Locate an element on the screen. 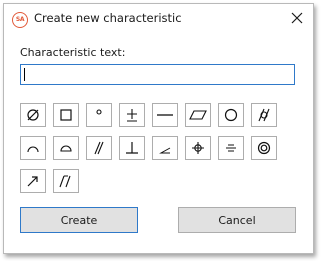 Image resolution: width=321 pixels, height=261 pixels. degree-symbol-button is located at coordinates (99, 115).